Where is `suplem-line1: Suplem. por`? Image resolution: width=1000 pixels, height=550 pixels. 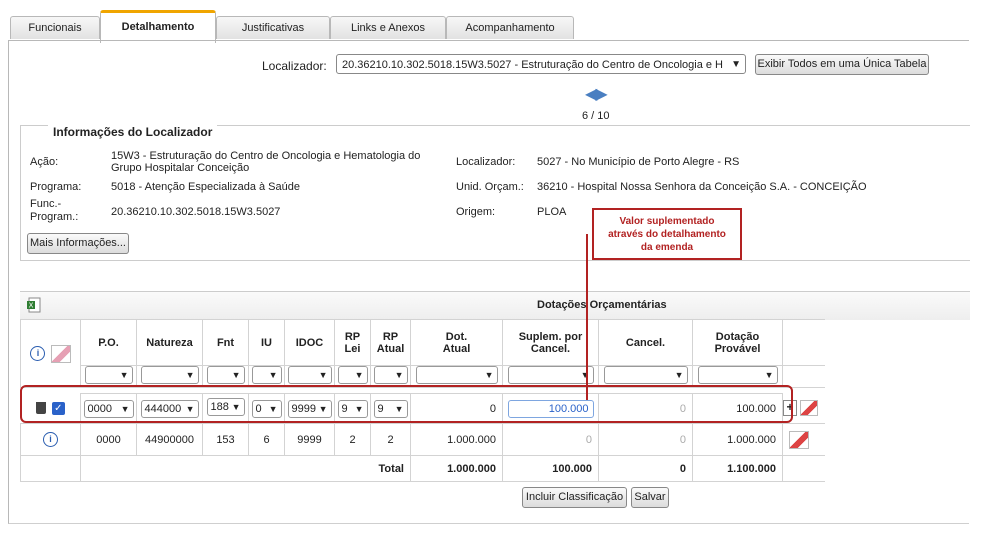
suplem-line1: Suplem. por is located at coordinates (550, 336).